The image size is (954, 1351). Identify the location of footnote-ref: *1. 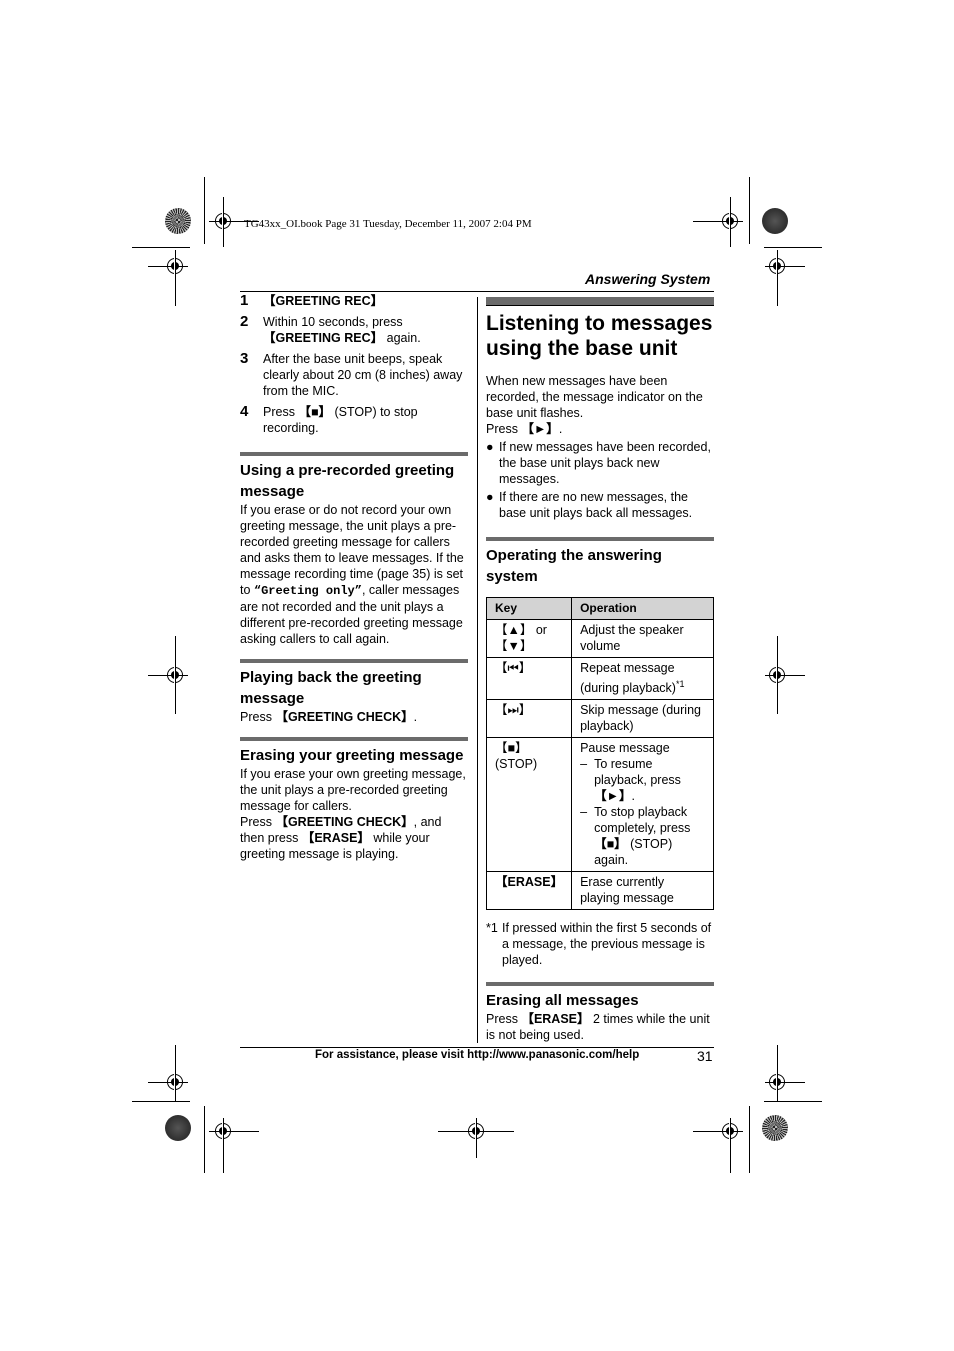
(680, 684).